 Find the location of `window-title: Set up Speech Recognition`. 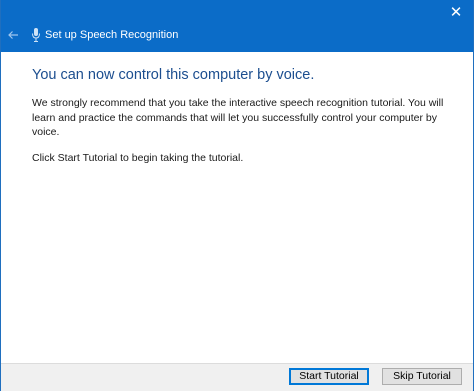

window-title: Set up Speech Recognition is located at coordinates (112, 35).